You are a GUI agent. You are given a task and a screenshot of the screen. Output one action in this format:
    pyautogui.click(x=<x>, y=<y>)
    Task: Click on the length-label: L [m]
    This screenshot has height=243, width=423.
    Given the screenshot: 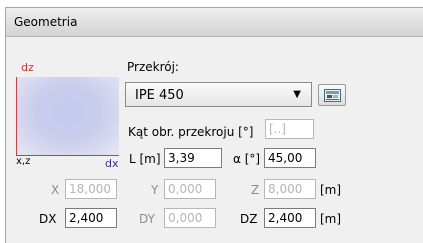 What is the action you would take?
    pyautogui.click(x=145, y=159)
    